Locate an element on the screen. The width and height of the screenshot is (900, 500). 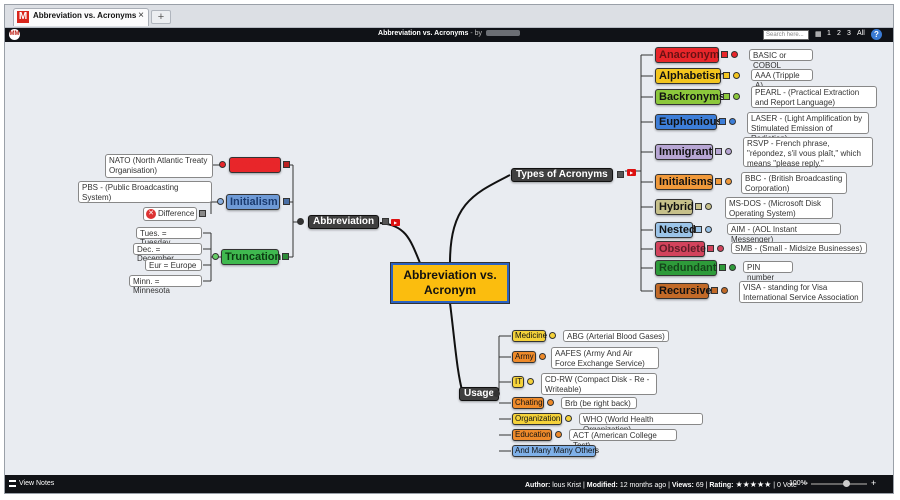
browser-tab: M Abbreviation vs. Acronyms × is located at coordinates (81, 17).